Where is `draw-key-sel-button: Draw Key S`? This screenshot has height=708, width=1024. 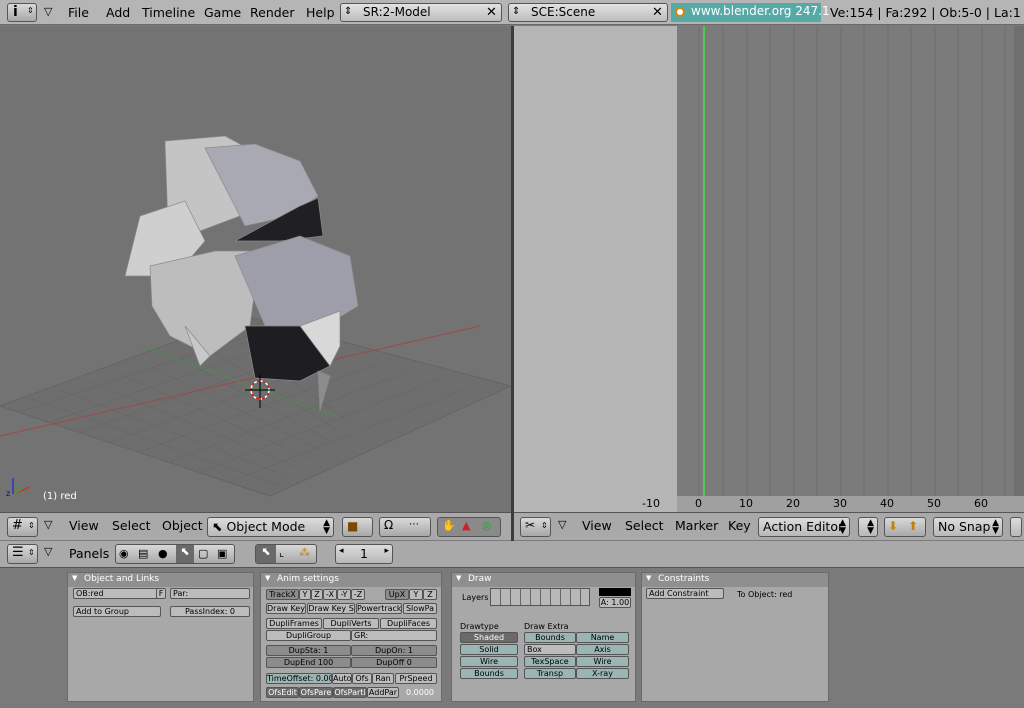
draw-key-sel-button: Draw Key S is located at coordinates (331, 608).